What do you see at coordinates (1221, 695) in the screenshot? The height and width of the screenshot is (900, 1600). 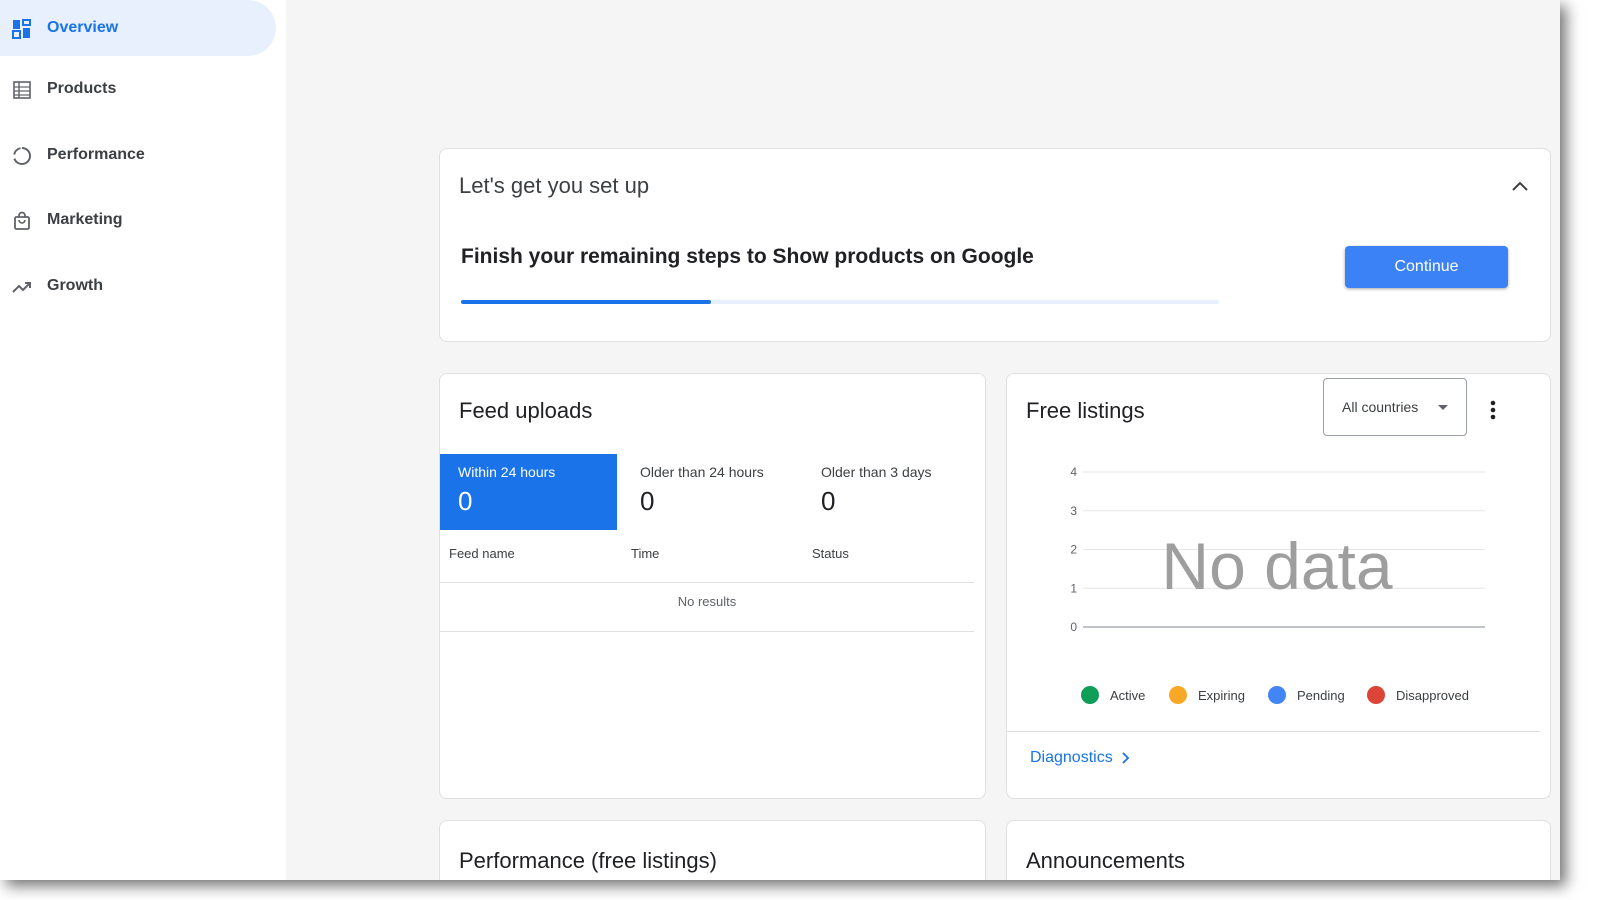 I see `legend-label: Expiring` at bounding box center [1221, 695].